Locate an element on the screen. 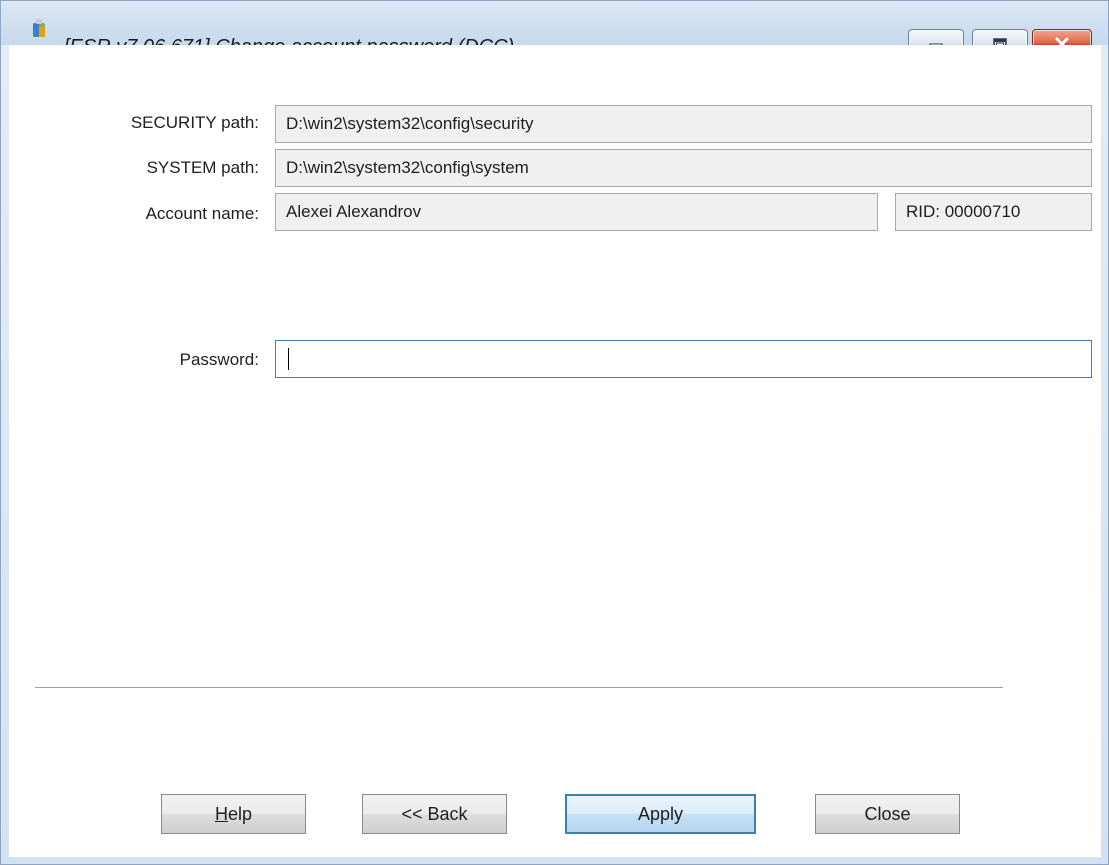 The image size is (1109, 865). security-path-field: D:\win2\system32\config\security is located at coordinates (683, 124).